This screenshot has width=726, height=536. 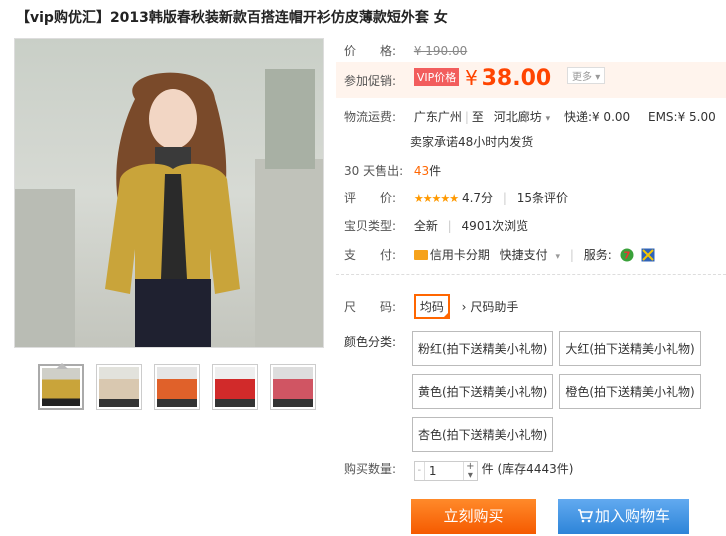 I want to click on view-count: 4901次浏览, so click(x=495, y=226).